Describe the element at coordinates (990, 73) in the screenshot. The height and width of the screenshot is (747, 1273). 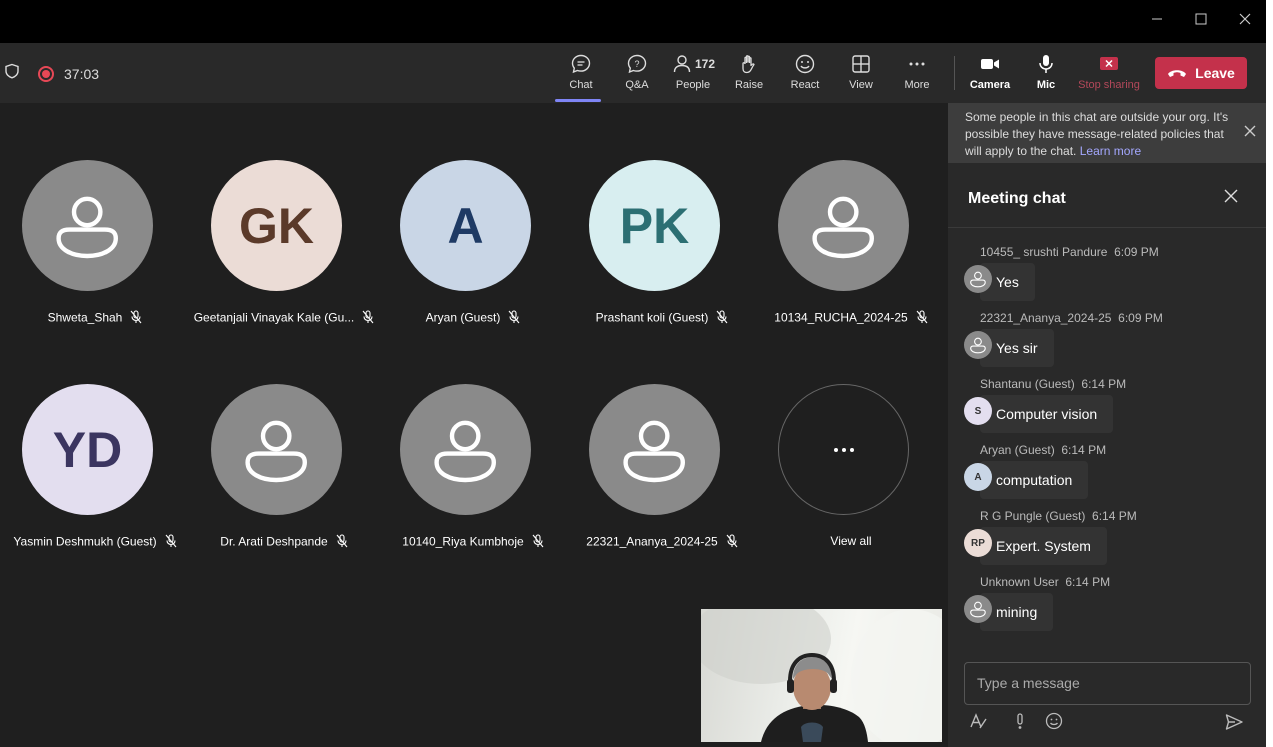
I see `camera-button: Camera` at that location.